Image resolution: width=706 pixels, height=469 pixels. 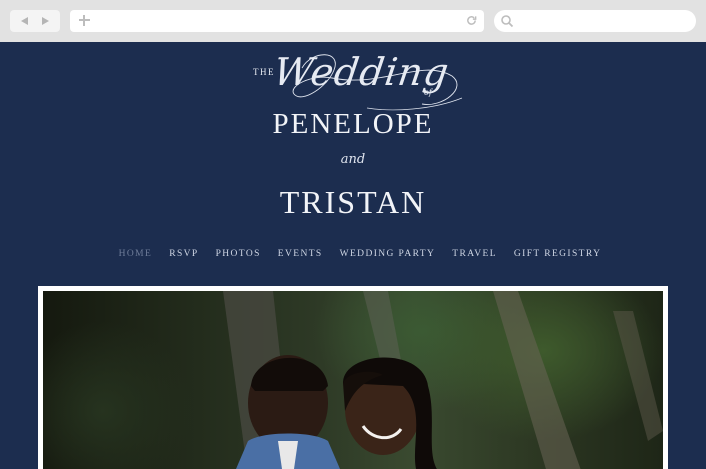 What do you see at coordinates (277, 21) in the screenshot?
I see `url-bar` at bounding box center [277, 21].